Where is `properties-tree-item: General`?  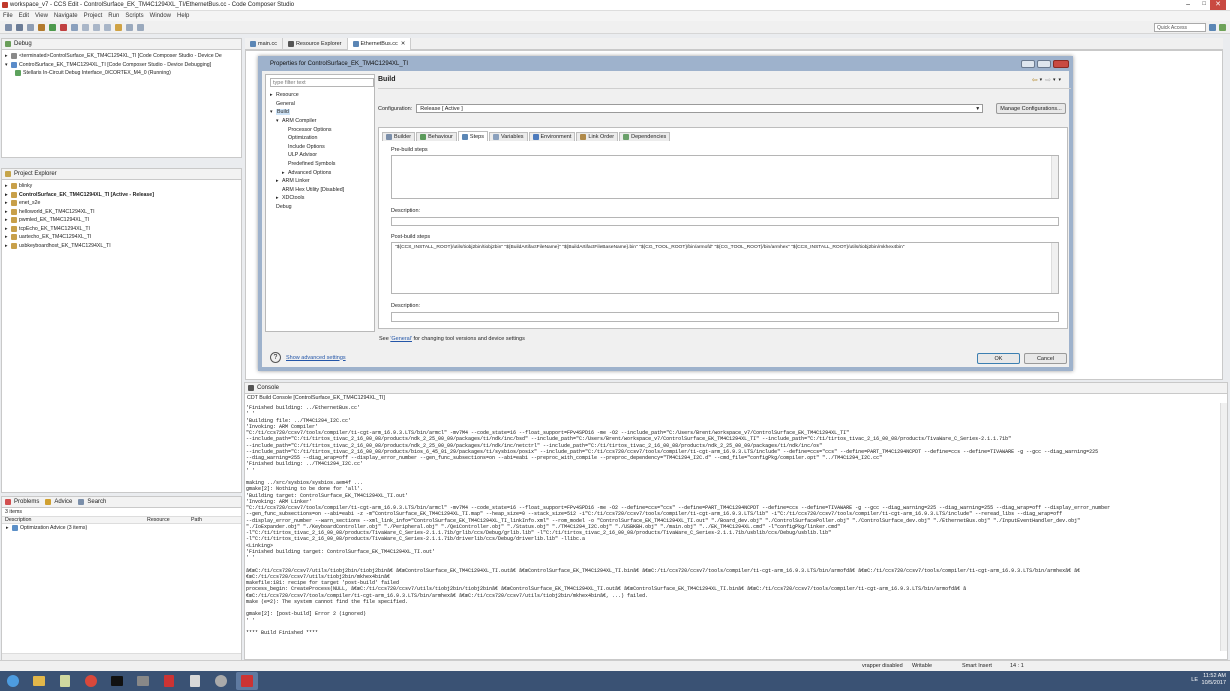
properties-tree-item: General is located at coordinates (321, 104).